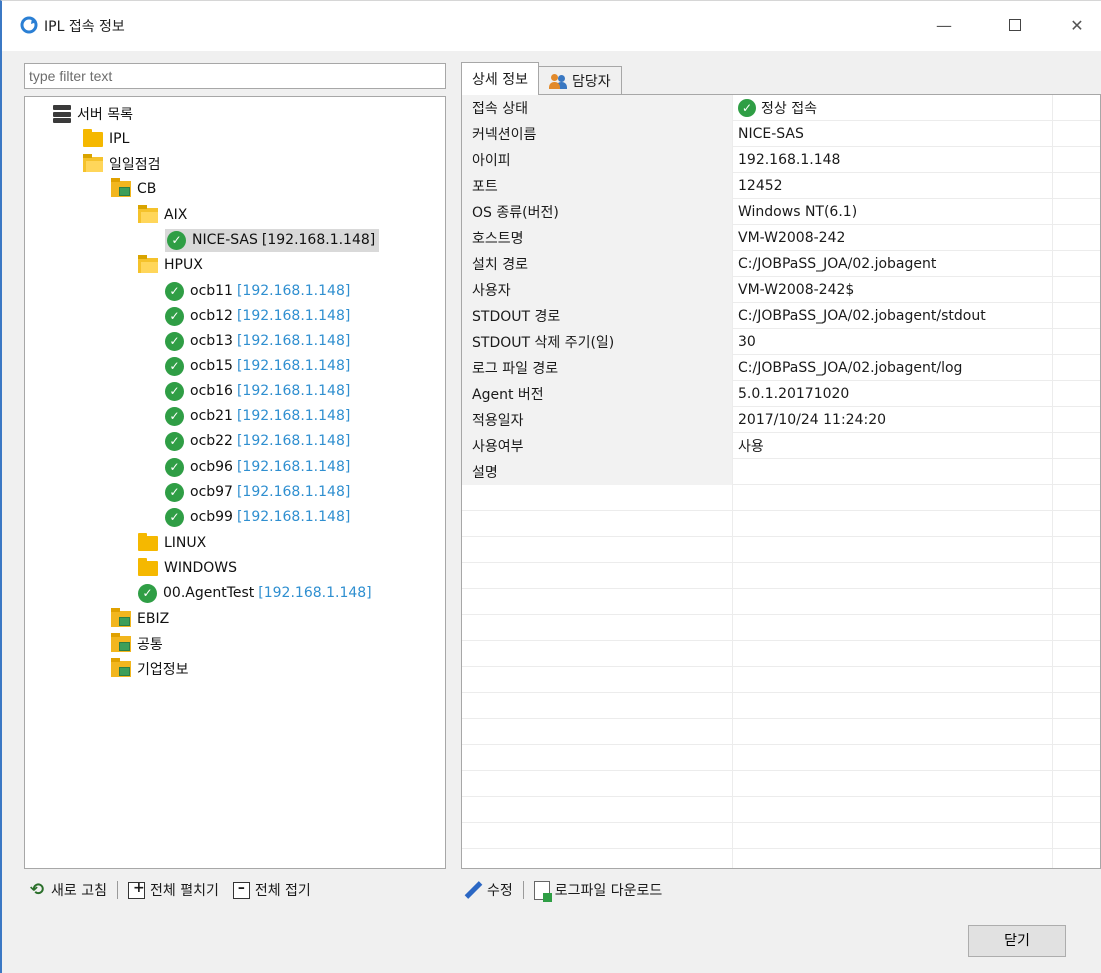  Describe the element at coordinates (133, 189) in the screenshot. I see `tree-node-cb: CB` at that location.